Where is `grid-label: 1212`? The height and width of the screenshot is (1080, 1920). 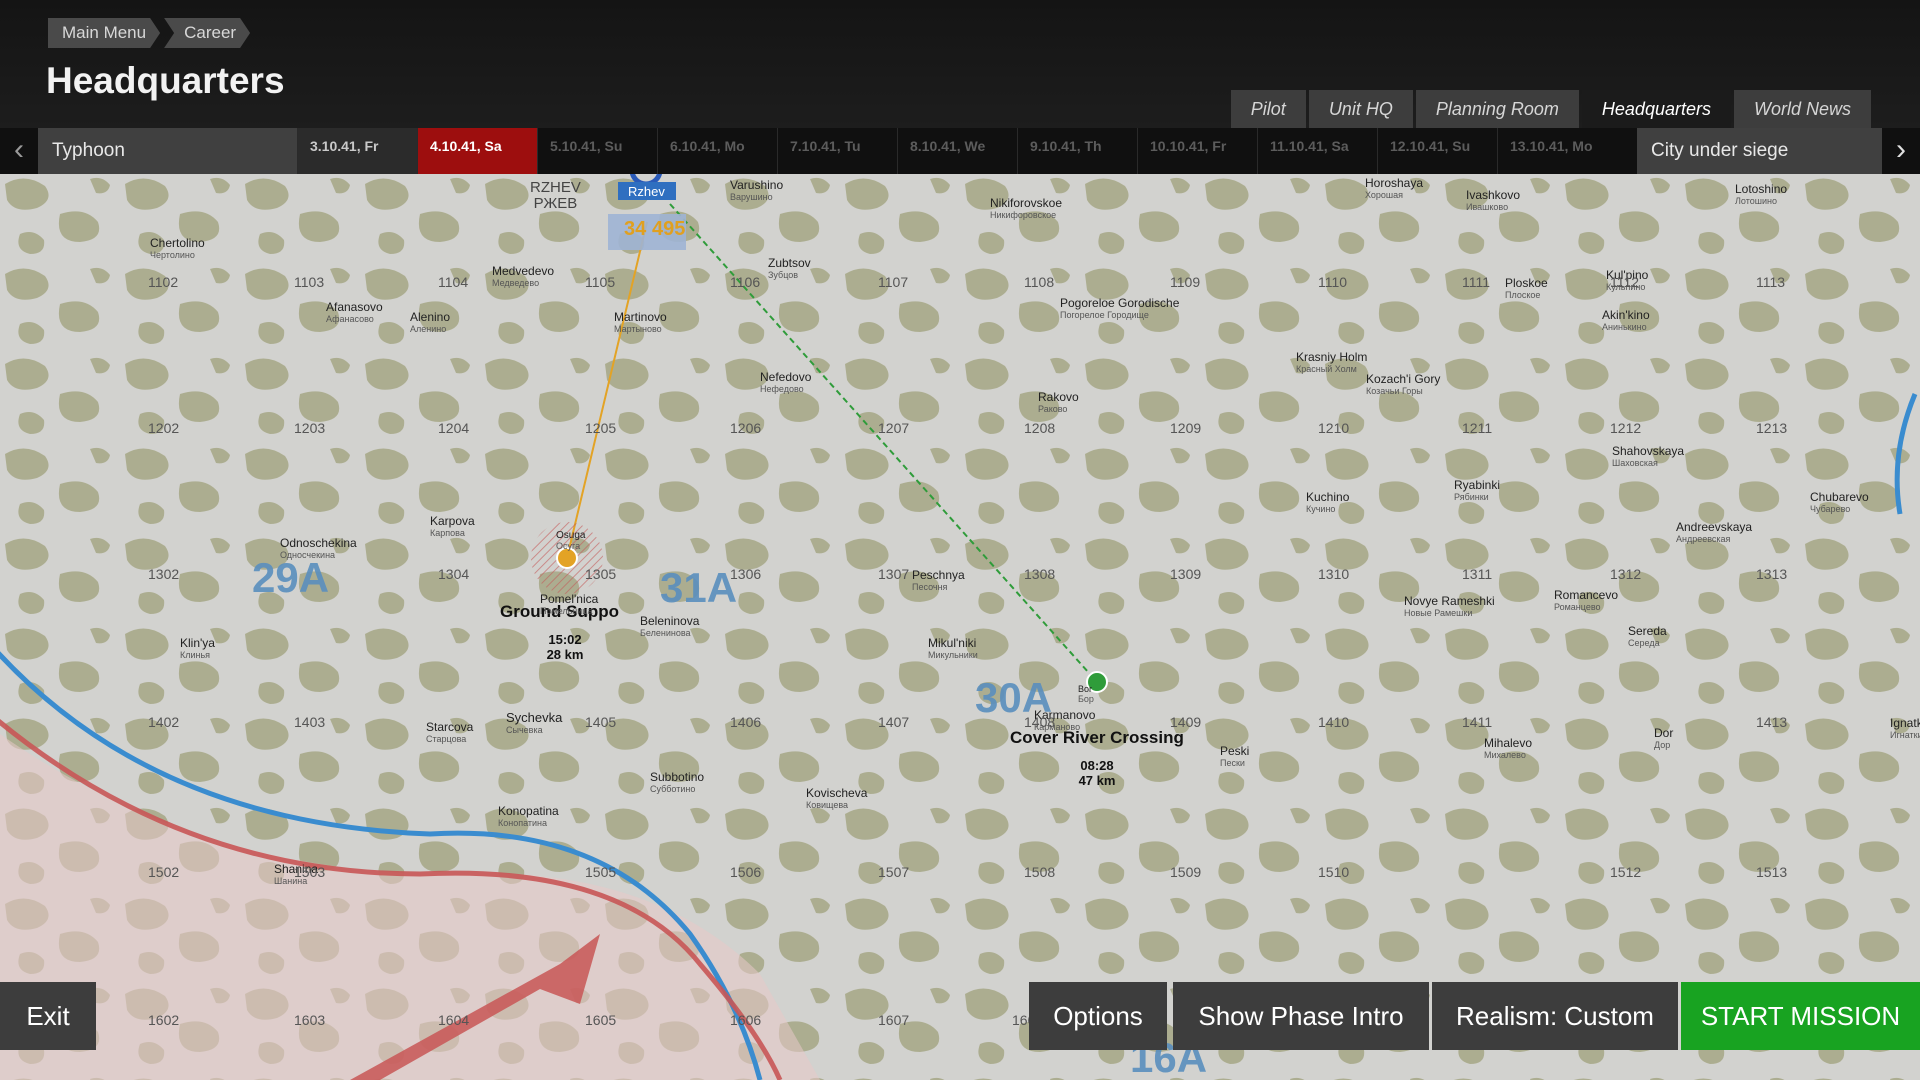 grid-label: 1212 is located at coordinates (1626, 428).